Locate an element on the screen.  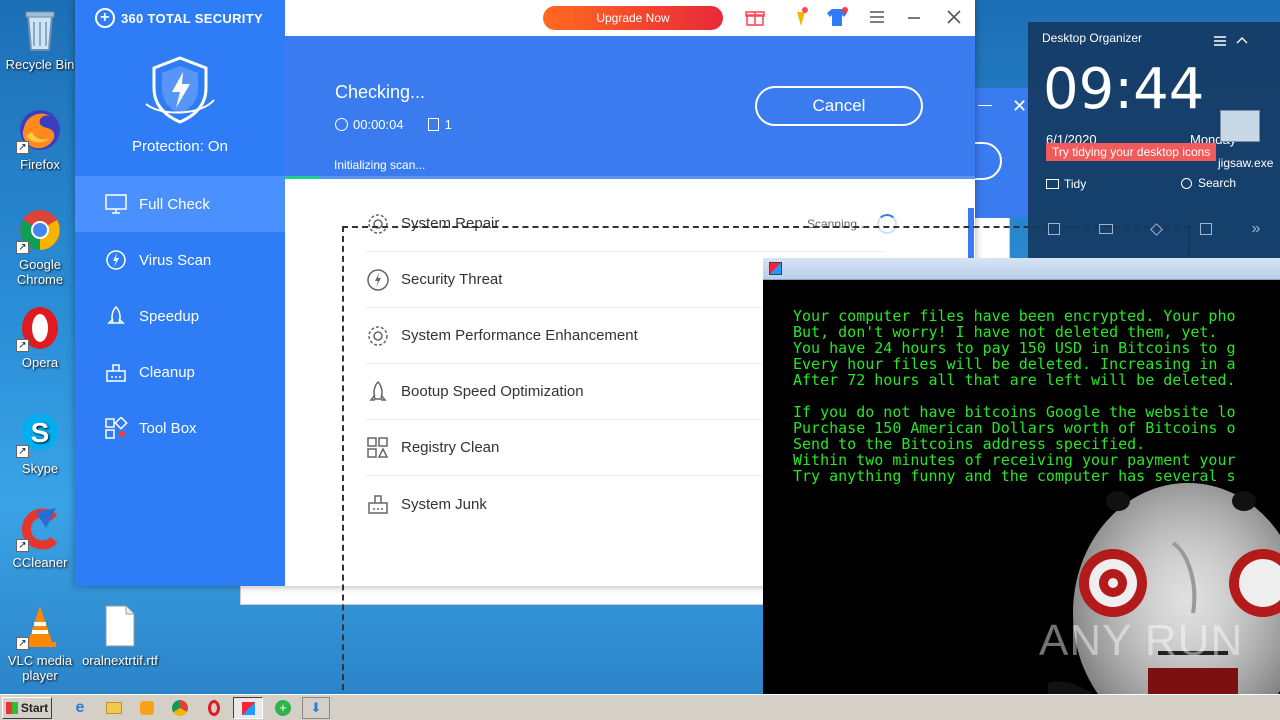
vlc-cone-icon: ↗ is located at coordinates (40, 626).